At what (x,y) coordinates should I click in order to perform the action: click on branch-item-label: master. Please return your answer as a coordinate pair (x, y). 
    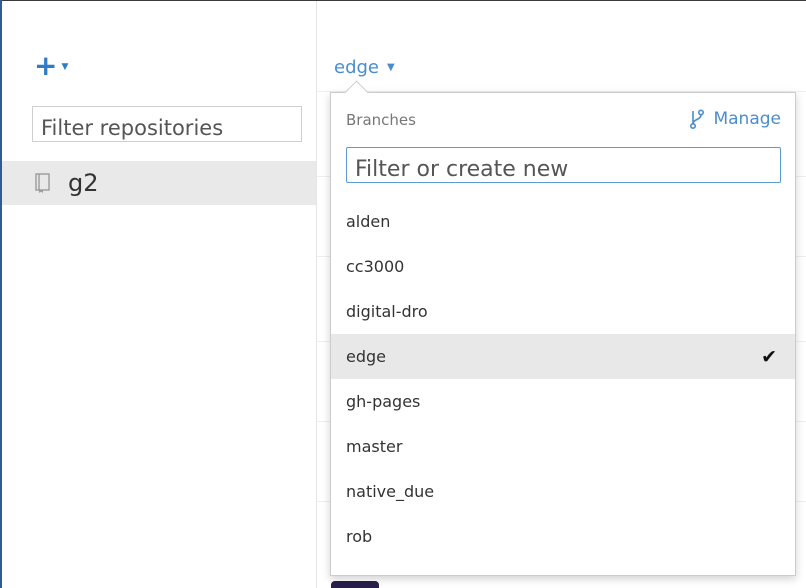
    Looking at the image, I should click on (374, 446).